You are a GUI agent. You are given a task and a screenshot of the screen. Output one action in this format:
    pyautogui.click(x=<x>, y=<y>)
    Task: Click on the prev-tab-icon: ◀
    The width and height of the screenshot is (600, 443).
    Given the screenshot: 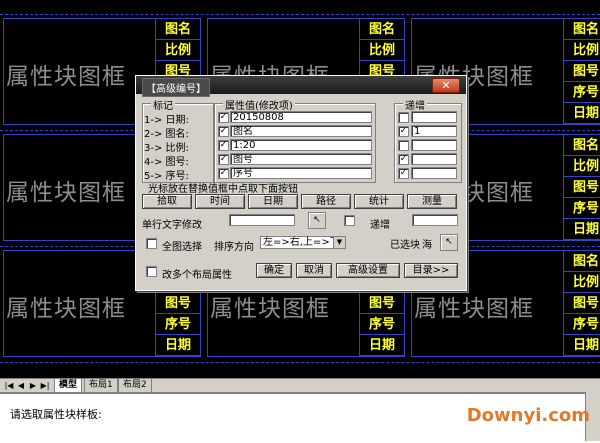 What is the action you would take?
    pyautogui.click(x=21, y=385)
    